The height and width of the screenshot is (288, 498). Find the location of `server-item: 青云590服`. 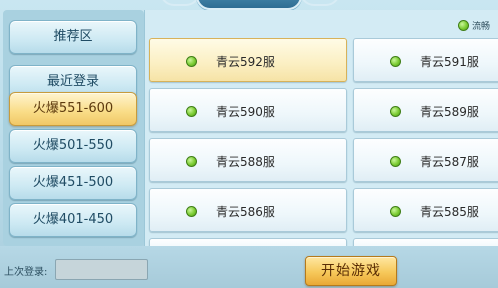

server-item: 青云590服 is located at coordinates (248, 110).